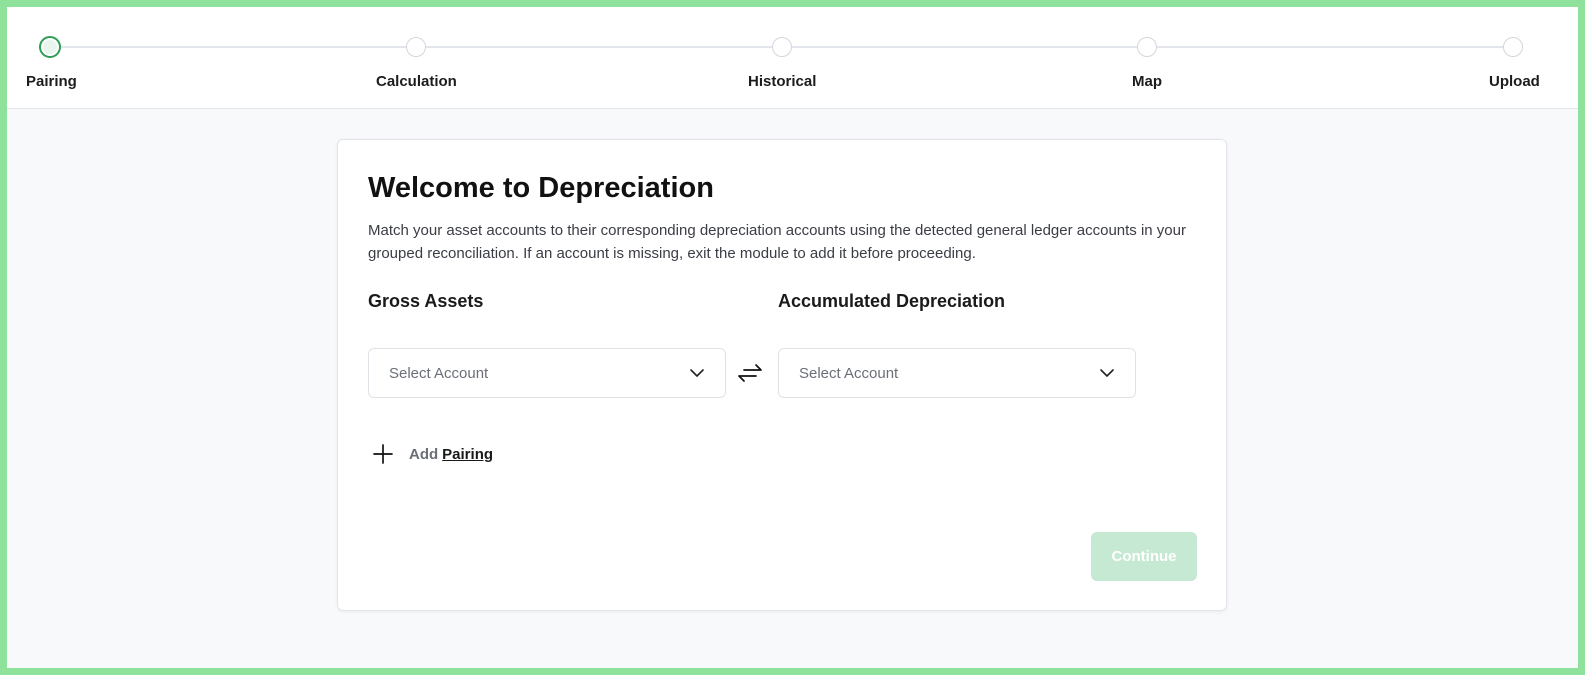 The width and height of the screenshot is (1585, 675). What do you see at coordinates (750, 373) in the screenshot?
I see `swap-arrows-icon` at bounding box center [750, 373].